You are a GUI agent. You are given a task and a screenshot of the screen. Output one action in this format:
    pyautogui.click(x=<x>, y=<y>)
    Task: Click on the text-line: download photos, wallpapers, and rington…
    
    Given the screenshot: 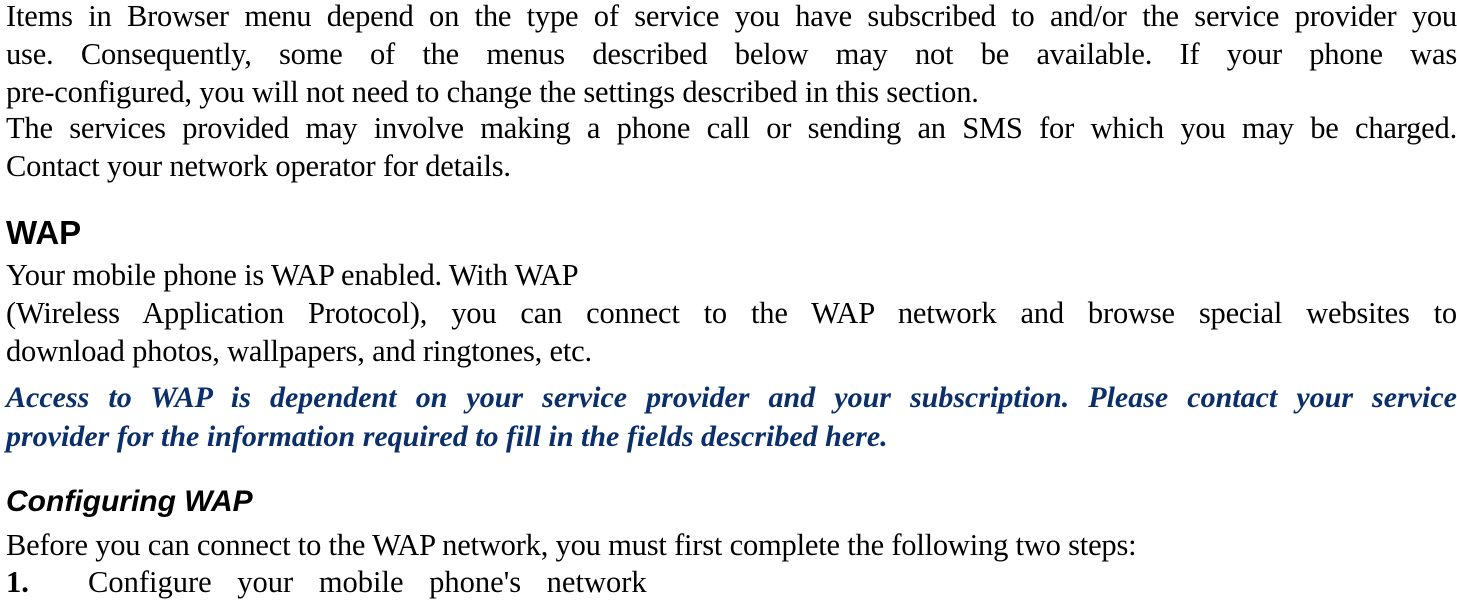 What is the action you would take?
    pyautogui.click(x=299, y=351)
    